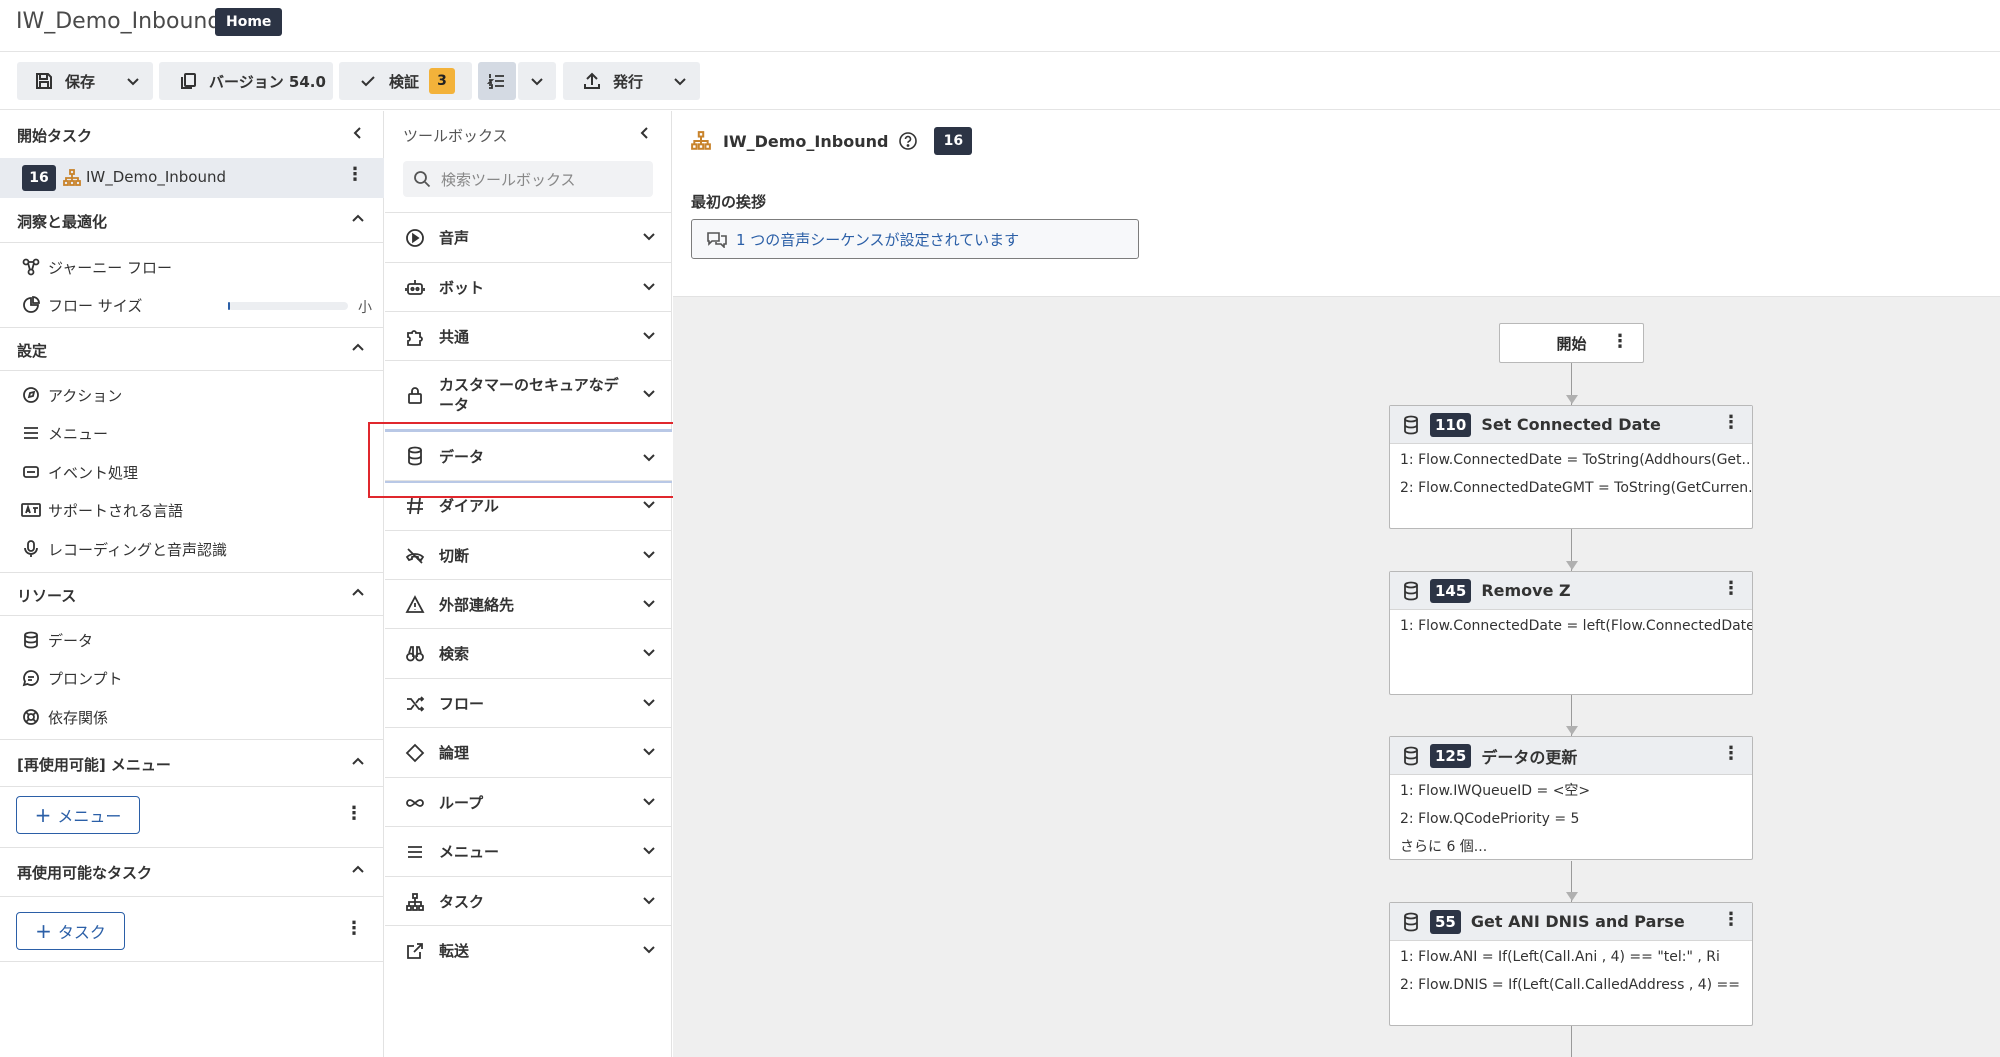  Describe the element at coordinates (1571, 425) in the screenshot. I see `node-header: 110 Set Connected Date ⋮` at that location.